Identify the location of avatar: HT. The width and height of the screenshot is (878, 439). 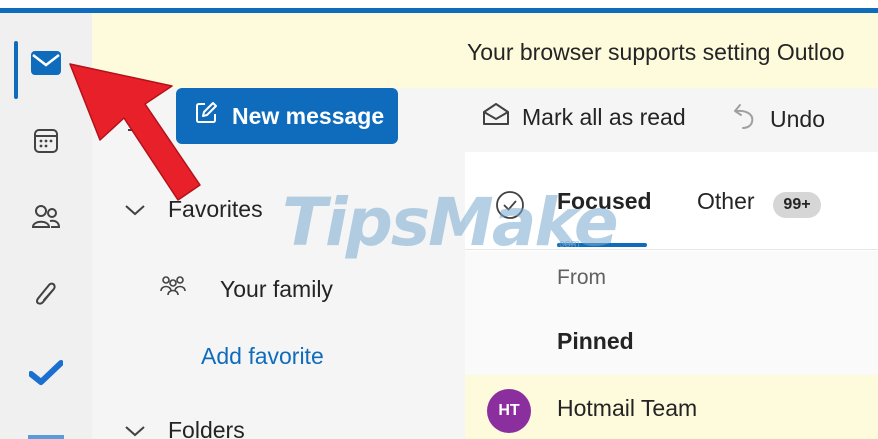
(509, 411).